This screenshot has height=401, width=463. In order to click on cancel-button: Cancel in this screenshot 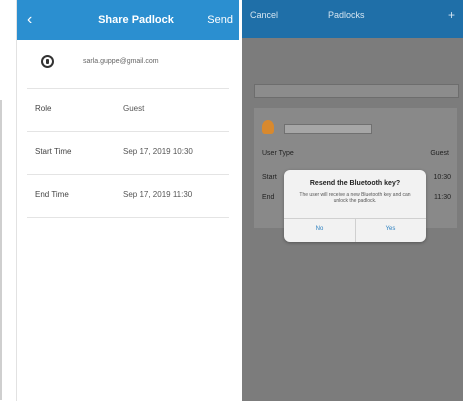, I will do `click(264, 15)`.